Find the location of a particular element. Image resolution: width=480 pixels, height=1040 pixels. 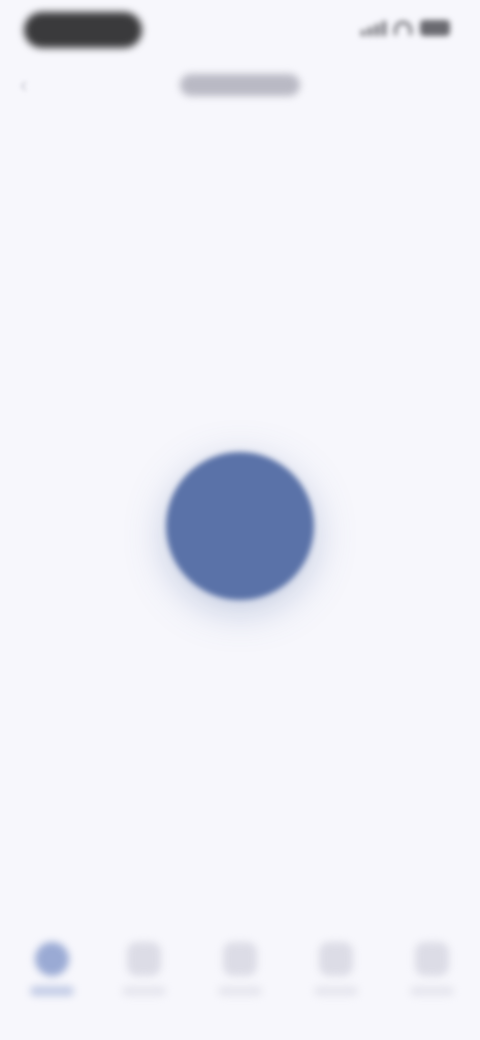

center-action-button is located at coordinates (240, 526).